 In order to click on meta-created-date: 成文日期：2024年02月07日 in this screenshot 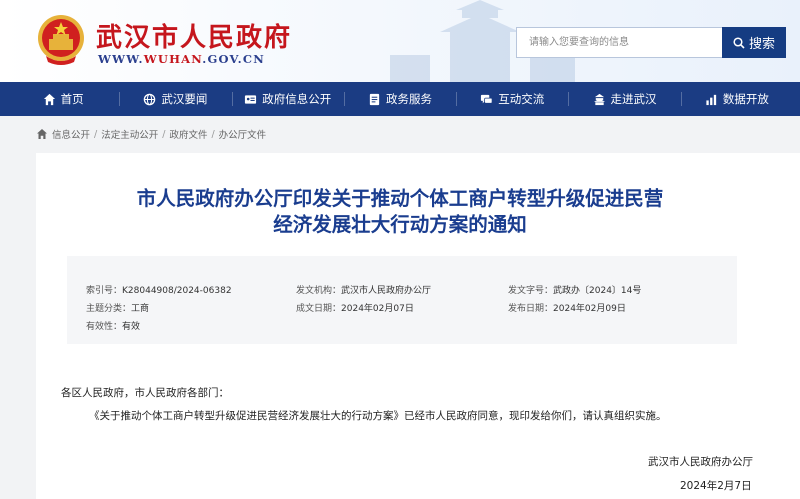, I will do `click(355, 307)`.